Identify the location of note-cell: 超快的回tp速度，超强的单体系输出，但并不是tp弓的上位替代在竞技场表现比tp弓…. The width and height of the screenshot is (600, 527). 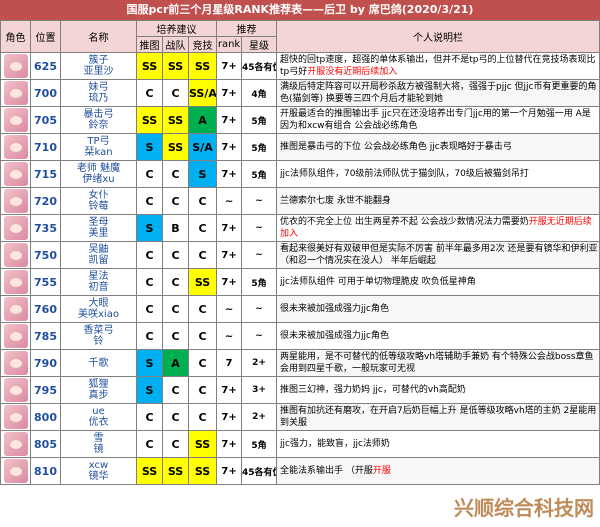
(438, 66).